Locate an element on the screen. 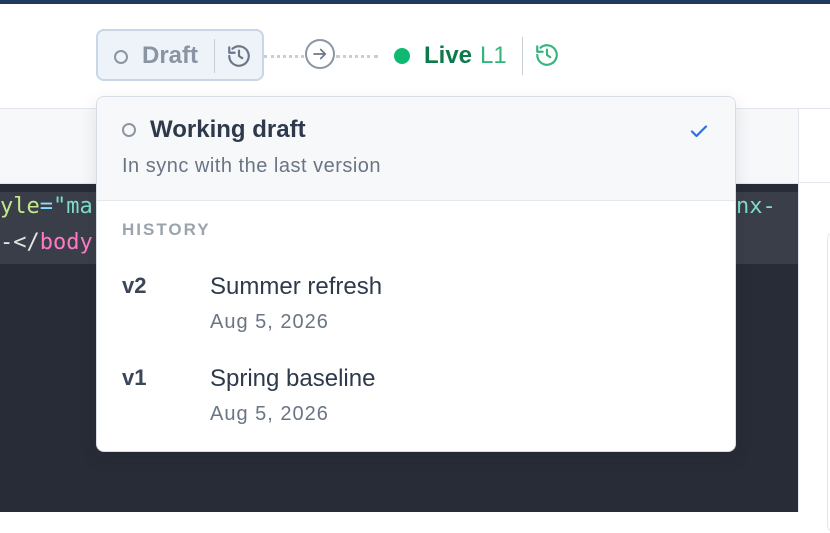  code-string: ma is located at coordinates (79, 206).